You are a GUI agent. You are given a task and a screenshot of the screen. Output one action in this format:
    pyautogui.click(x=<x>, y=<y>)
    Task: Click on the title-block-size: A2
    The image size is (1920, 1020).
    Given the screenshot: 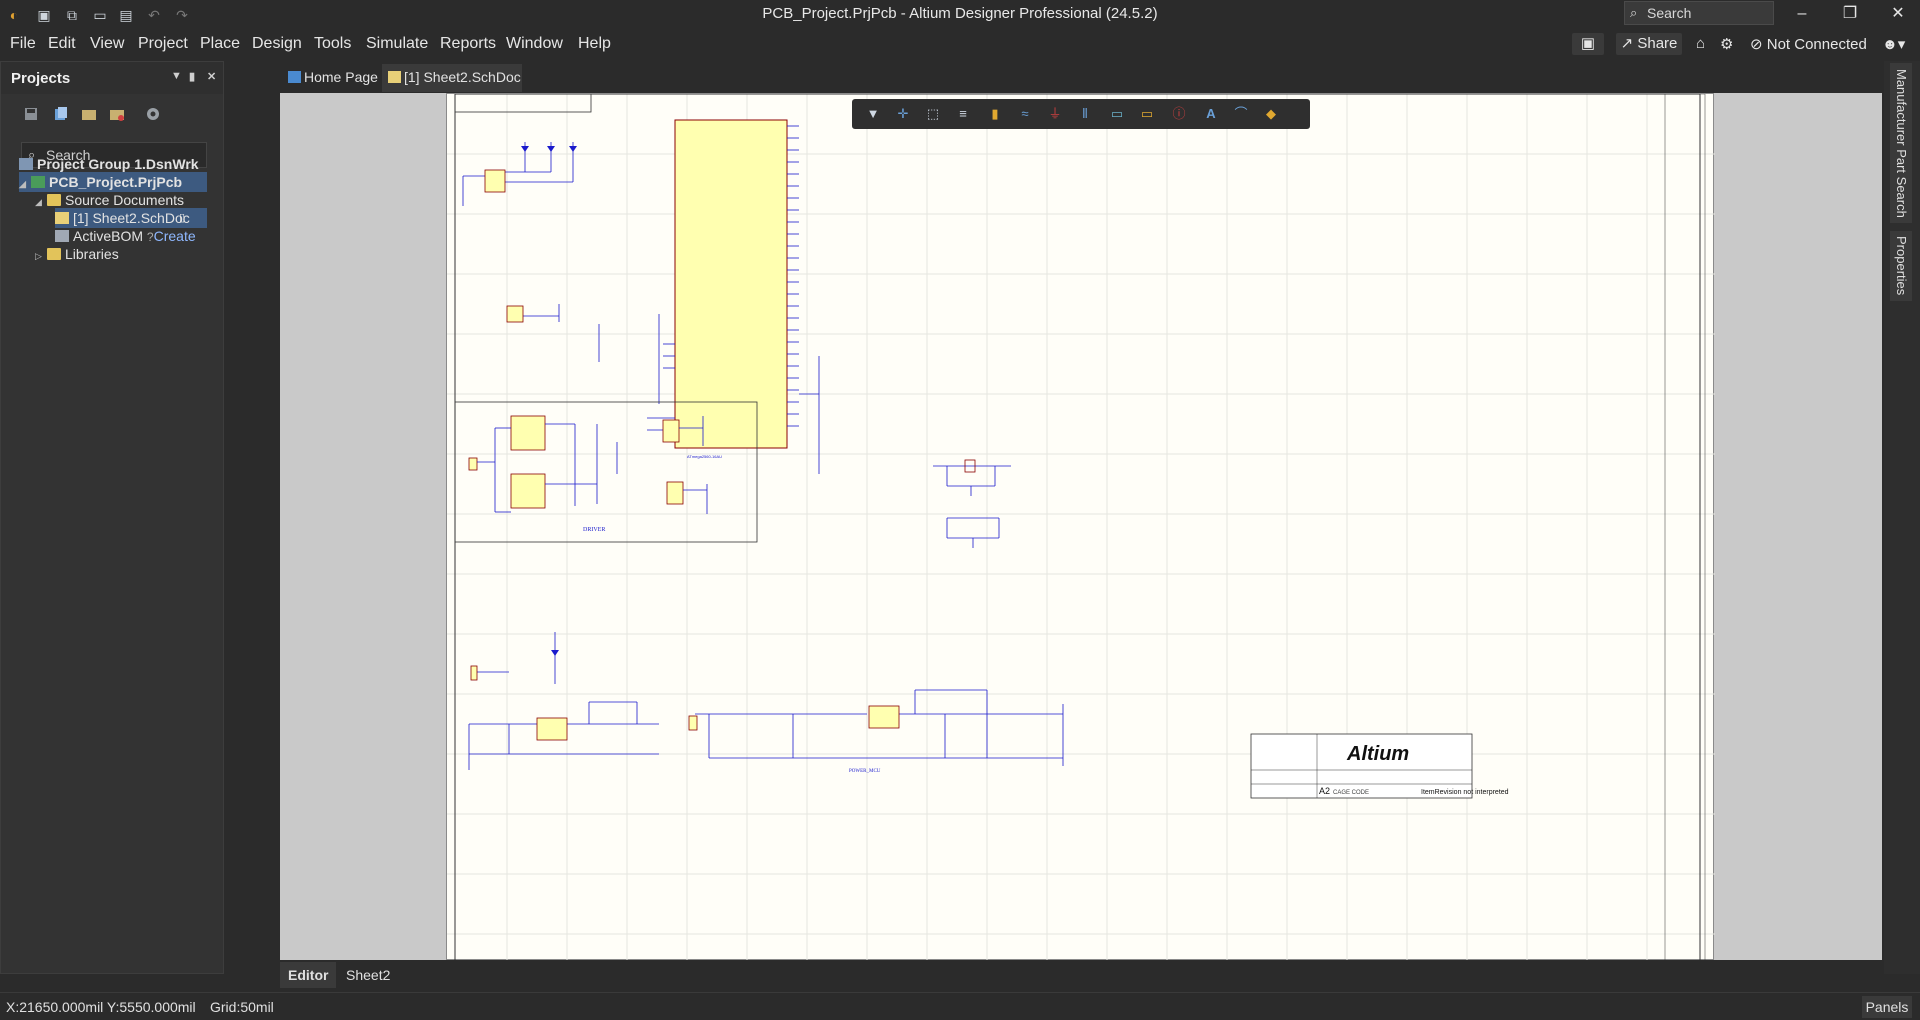 What is the action you would take?
    pyautogui.click(x=1324, y=791)
    